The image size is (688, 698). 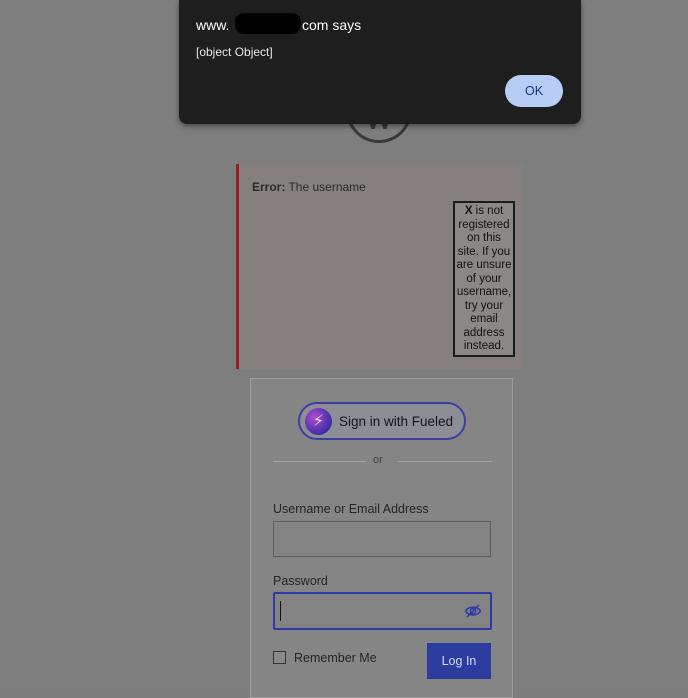 What do you see at coordinates (280, 611) in the screenshot?
I see `text-caret` at bounding box center [280, 611].